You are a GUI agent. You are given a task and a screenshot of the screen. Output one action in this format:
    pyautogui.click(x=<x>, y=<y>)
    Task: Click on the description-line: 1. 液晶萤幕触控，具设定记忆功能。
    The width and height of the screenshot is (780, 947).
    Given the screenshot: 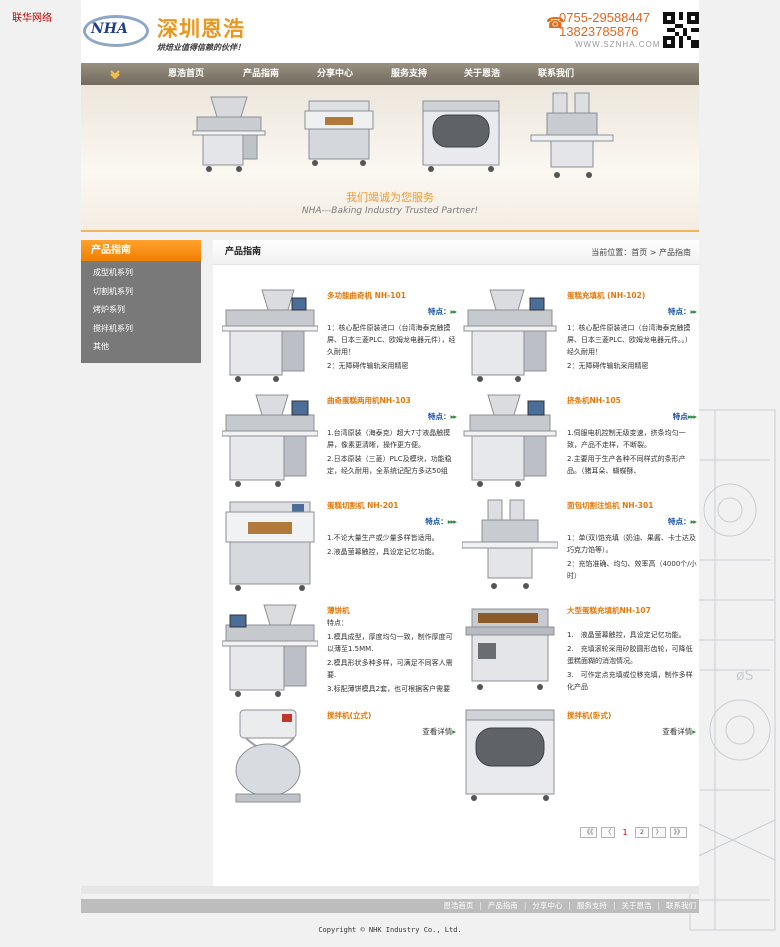 What is the action you would take?
    pyautogui.click(x=626, y=635)
    